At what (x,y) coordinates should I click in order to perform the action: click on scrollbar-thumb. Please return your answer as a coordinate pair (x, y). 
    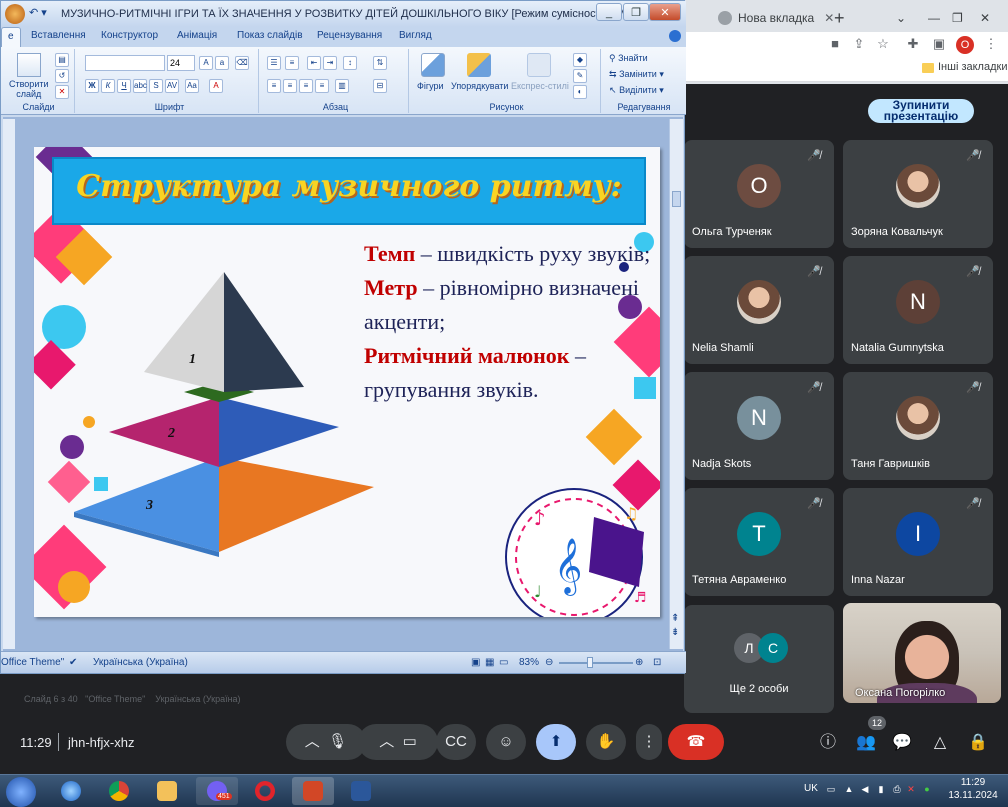
    Looking at the image, I should click on (676, 199).